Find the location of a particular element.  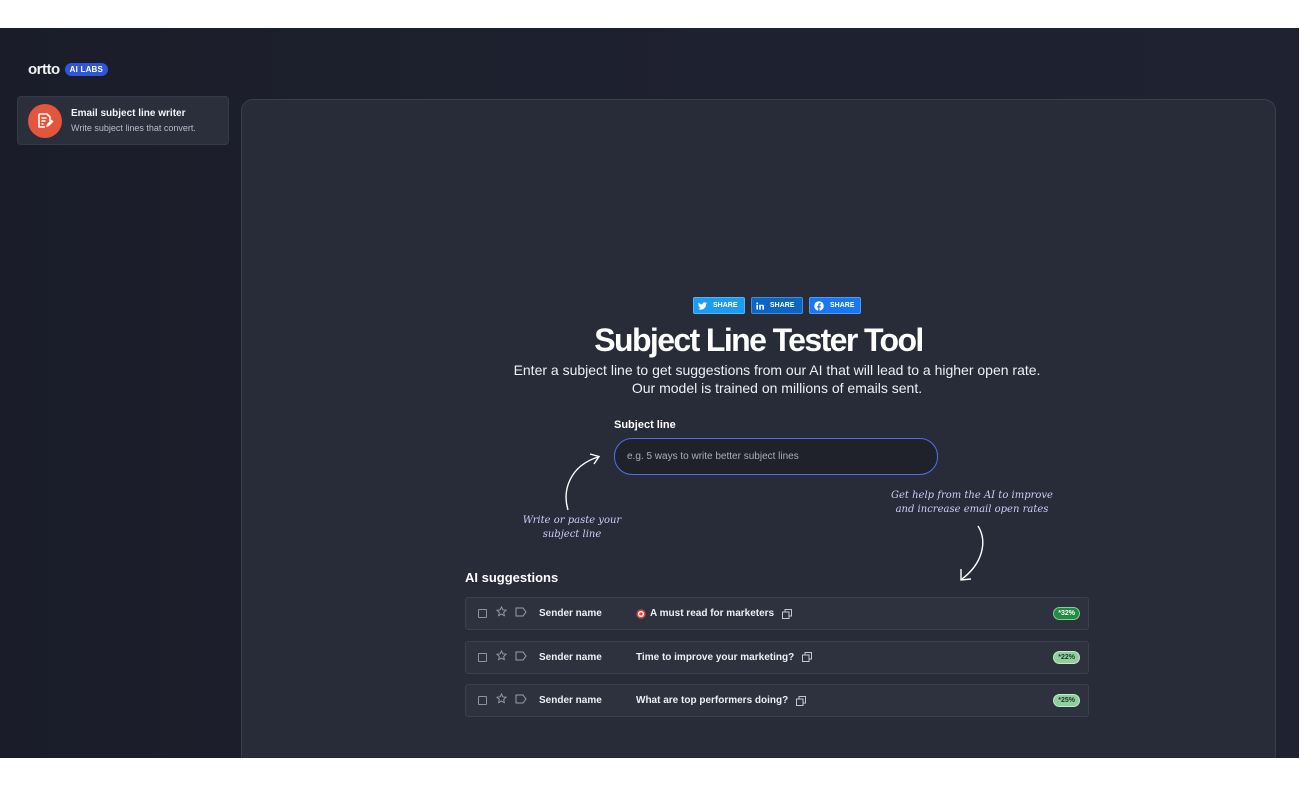

ai-suggestions-heading: AI suggestions is located at coordinates (512, 577).